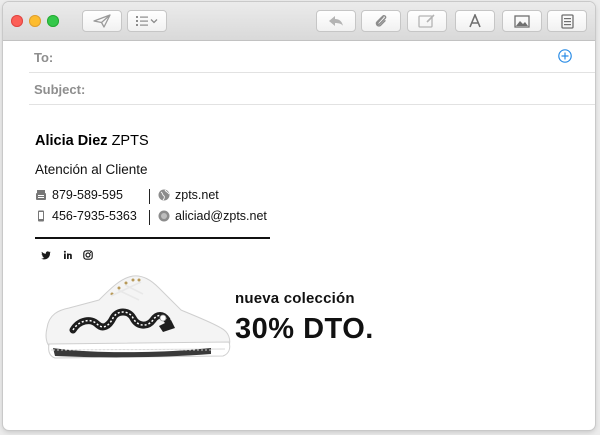 The image size is (600, 435). What do you see at coordinates (164, 195) in the screenshot?
I see `globe-icon` at bounding box center [164, 195].